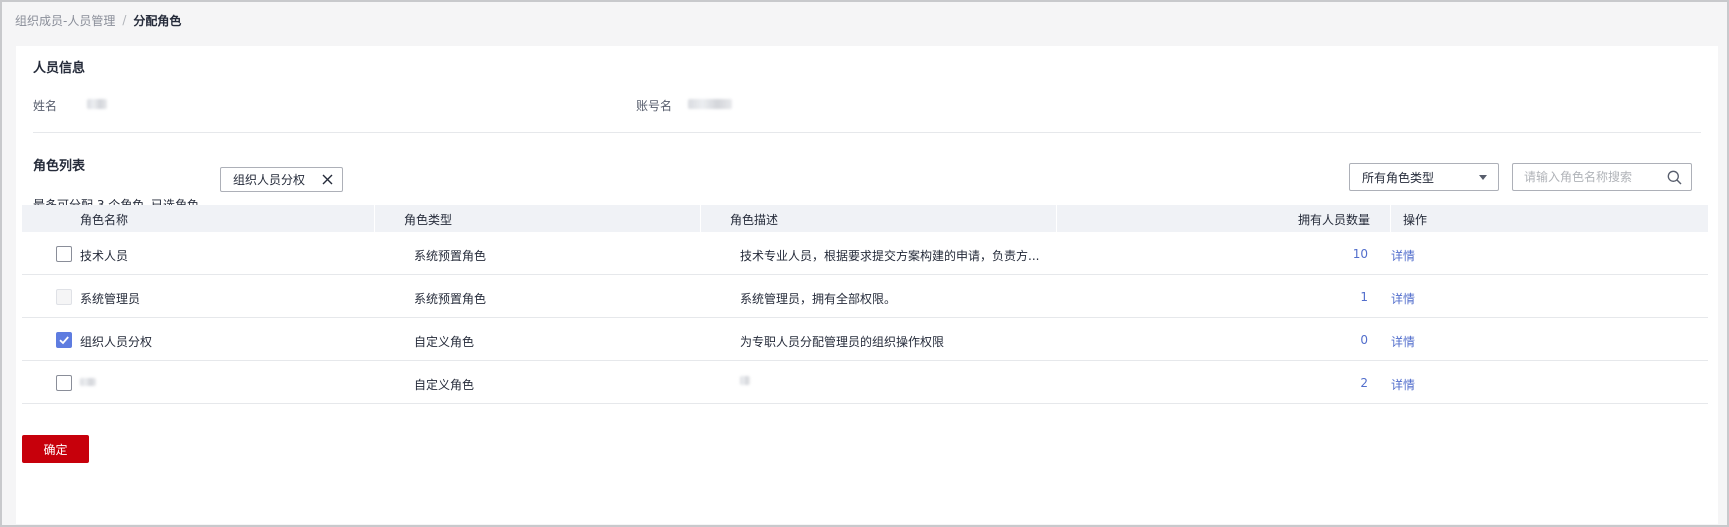 Image resolution: width=1729 pixels, height=527 pixels. What do you see at coordinates (818, 299) in the screenshot?
I see `role-description-cell: 系统管理员，拥有全部权限。` at bounding box center [818, 299].